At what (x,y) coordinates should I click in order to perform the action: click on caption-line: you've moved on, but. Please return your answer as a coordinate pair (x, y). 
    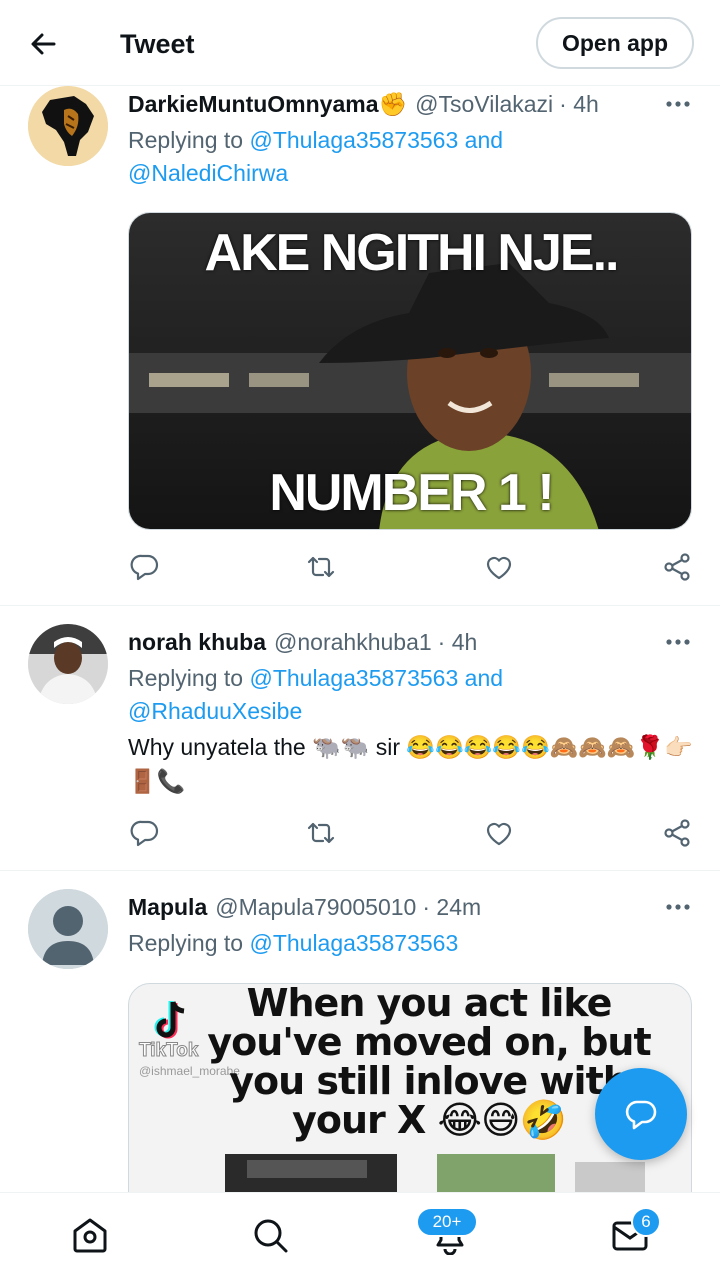
    Looking at the image, I should click on (429, 1042).